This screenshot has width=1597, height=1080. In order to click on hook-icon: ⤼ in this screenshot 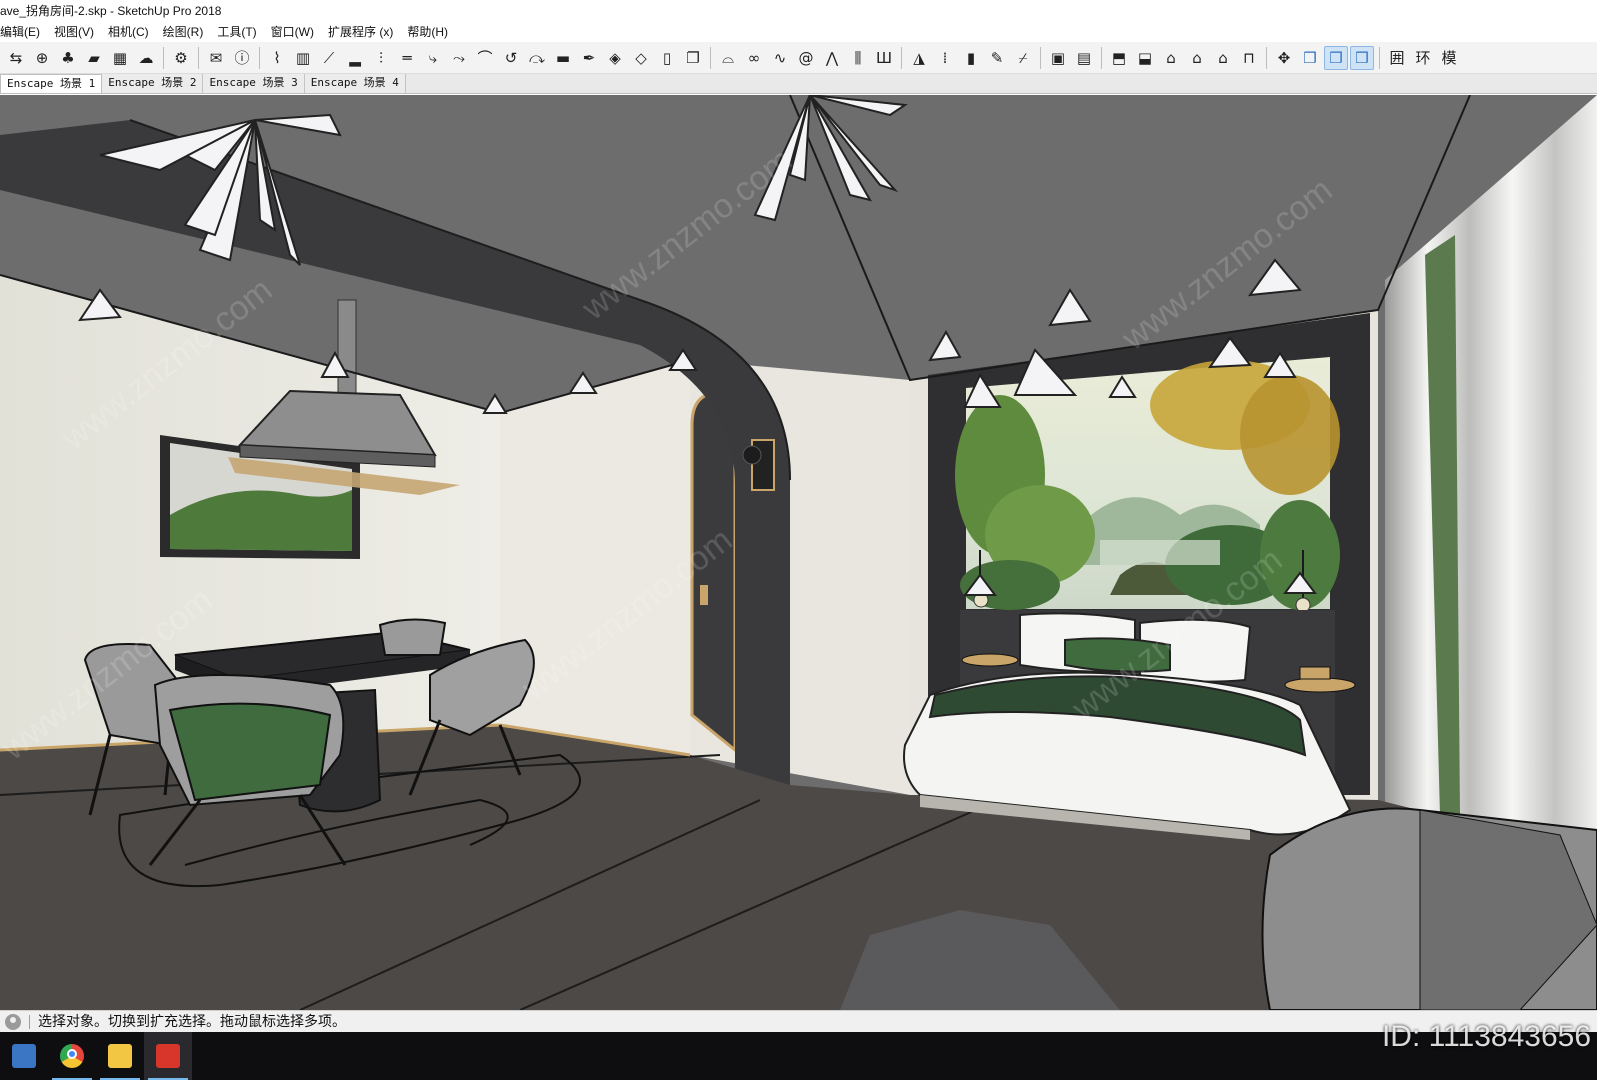, I will do `click(537, 58)`.